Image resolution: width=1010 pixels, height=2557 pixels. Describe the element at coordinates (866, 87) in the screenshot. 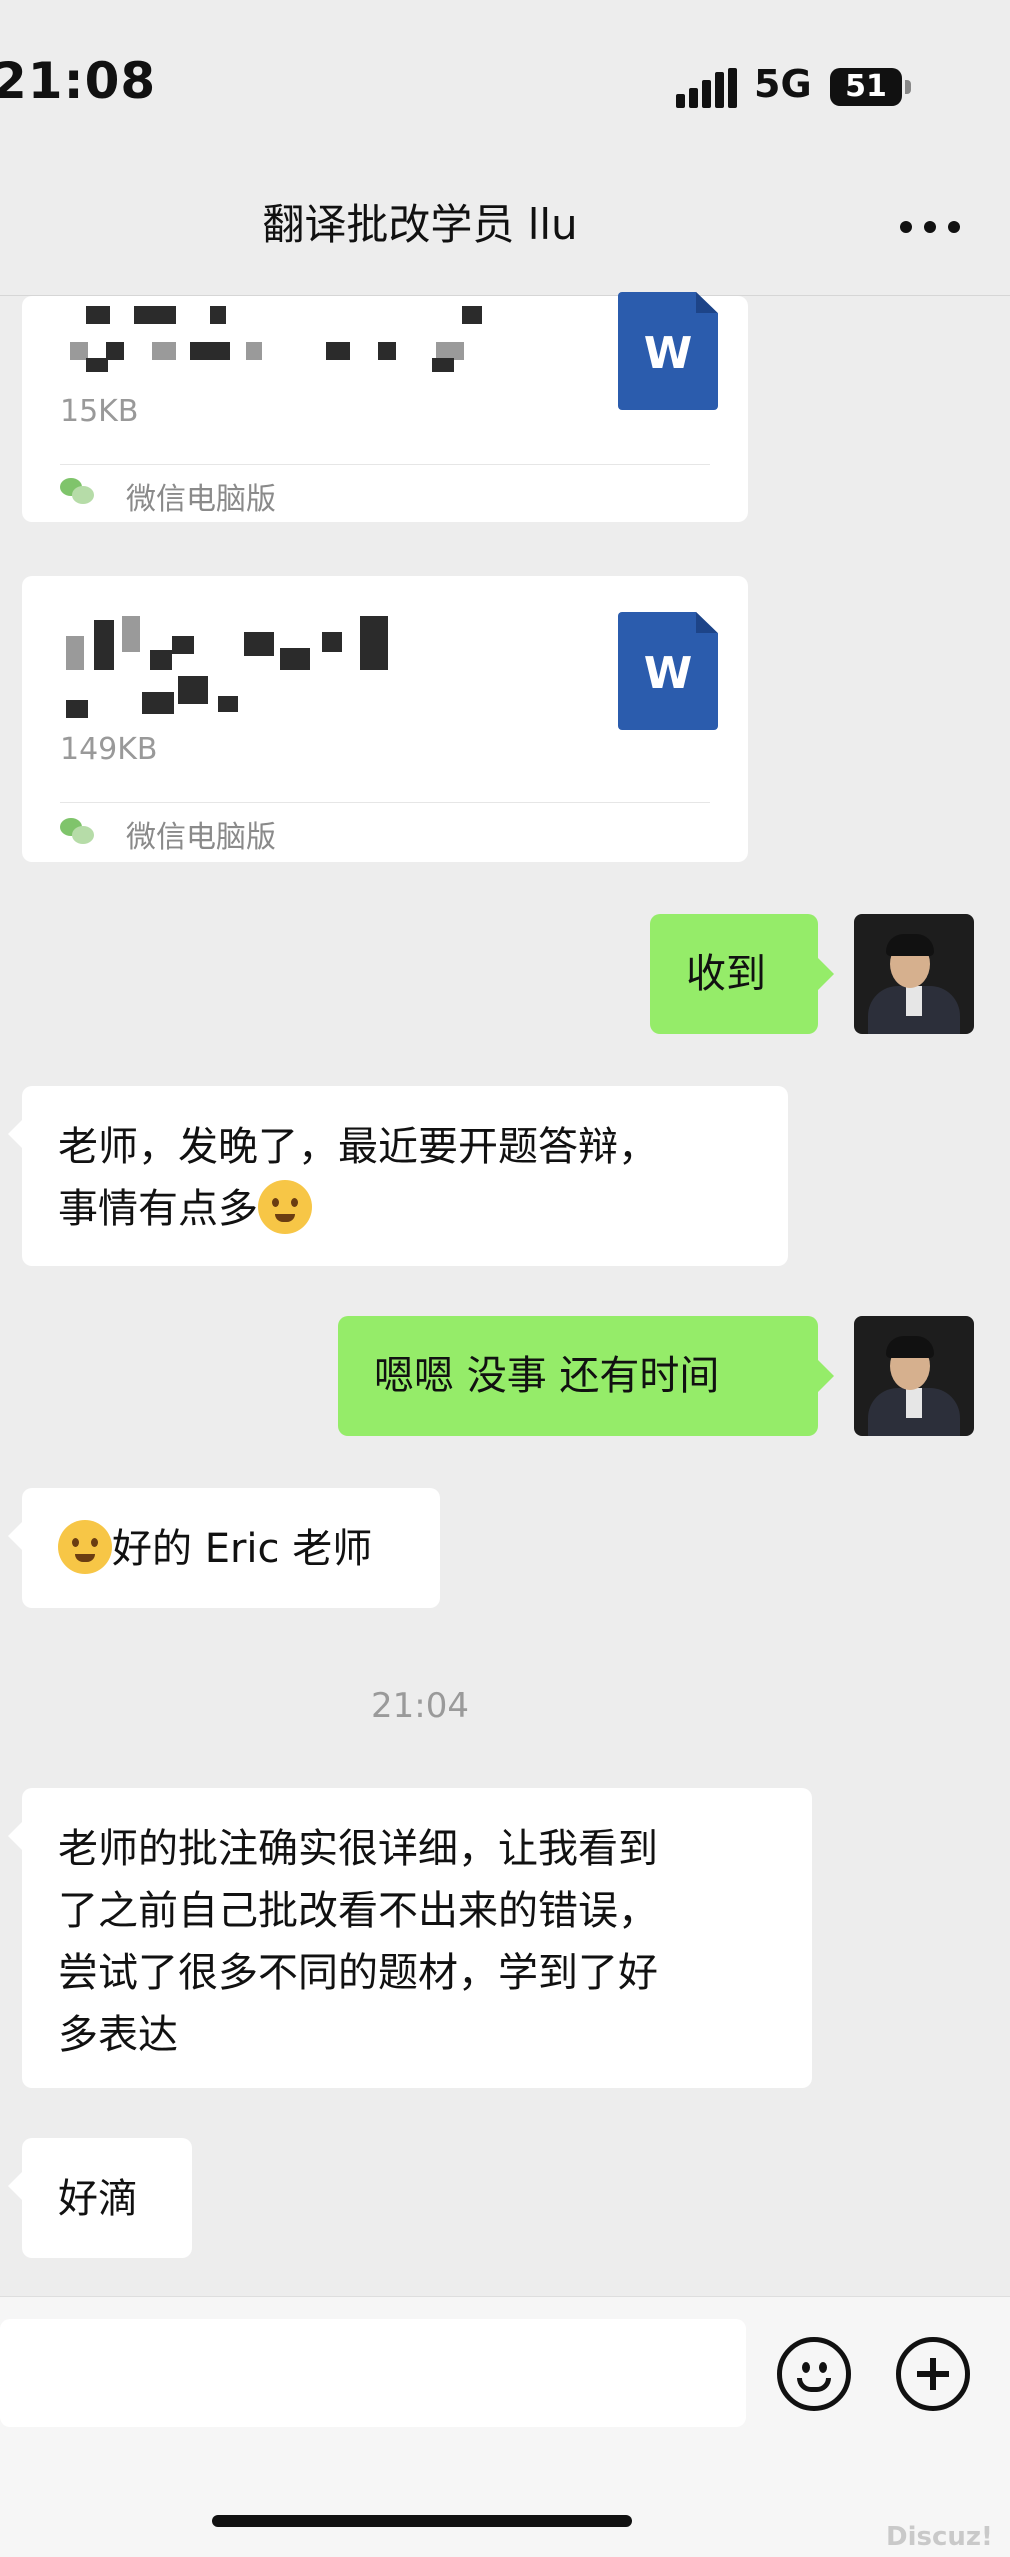

I see `battery-icon: 51` at that location.